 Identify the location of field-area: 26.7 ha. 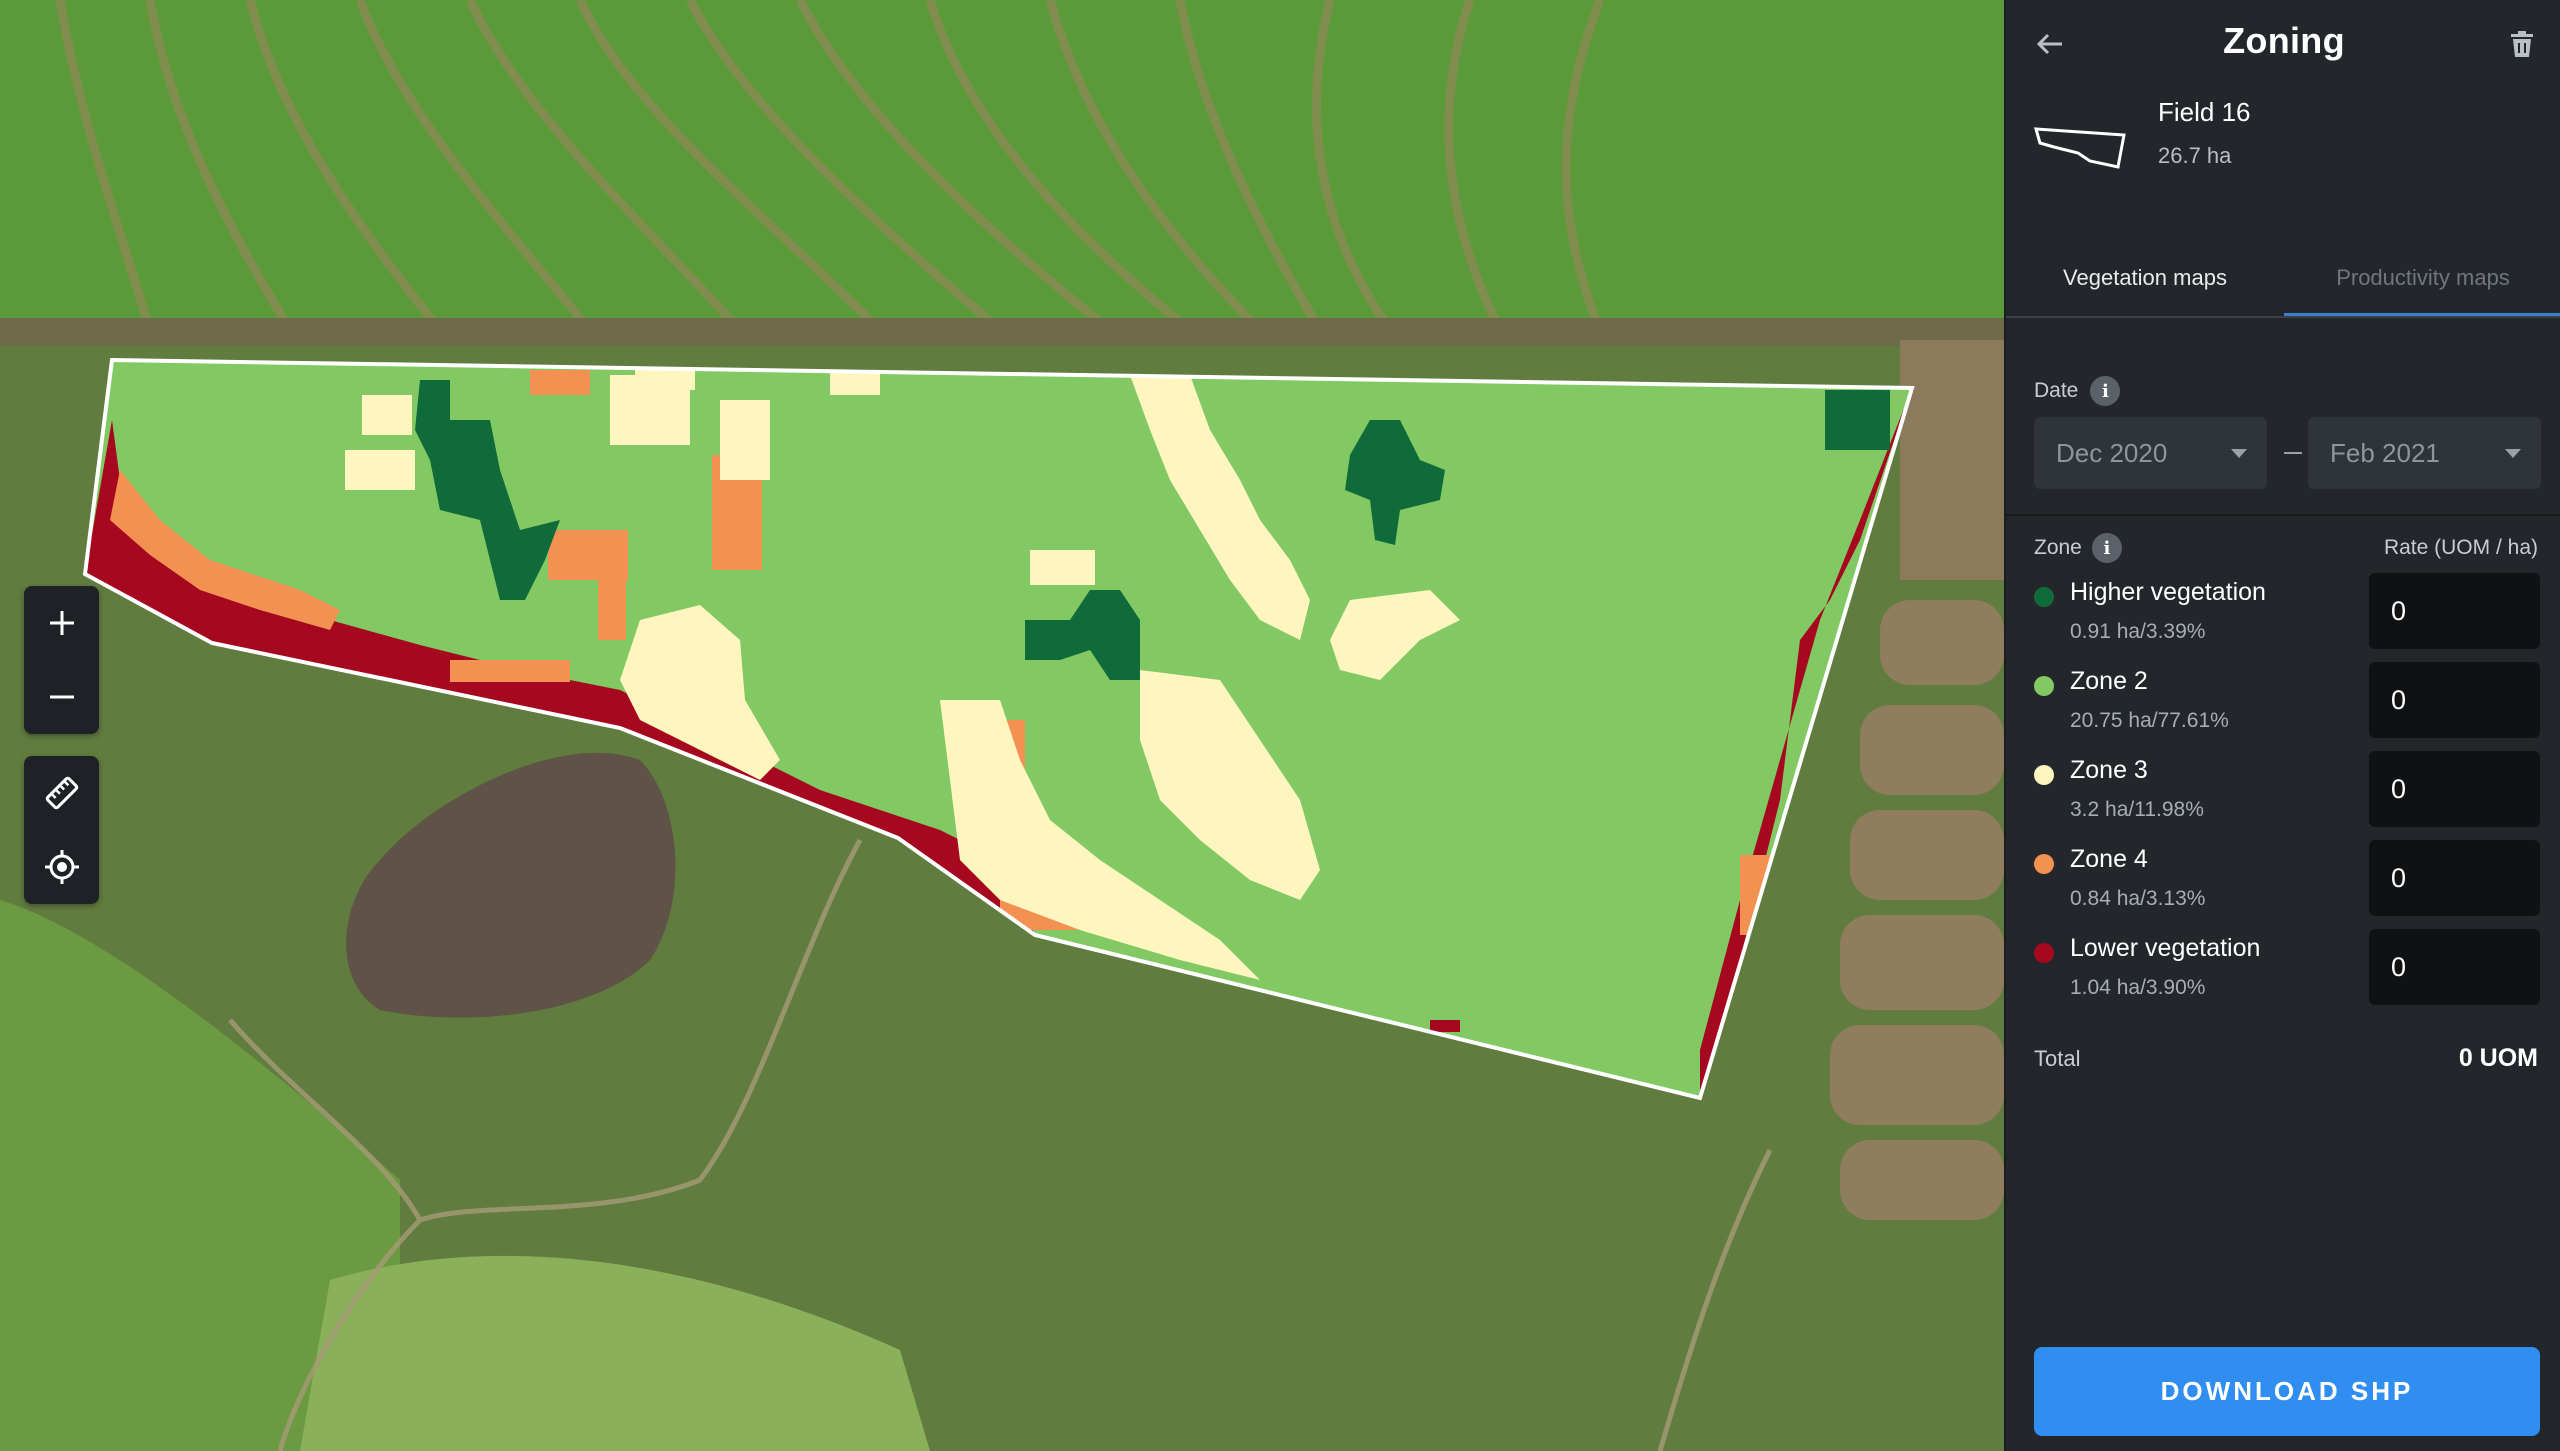
(2195, 155).